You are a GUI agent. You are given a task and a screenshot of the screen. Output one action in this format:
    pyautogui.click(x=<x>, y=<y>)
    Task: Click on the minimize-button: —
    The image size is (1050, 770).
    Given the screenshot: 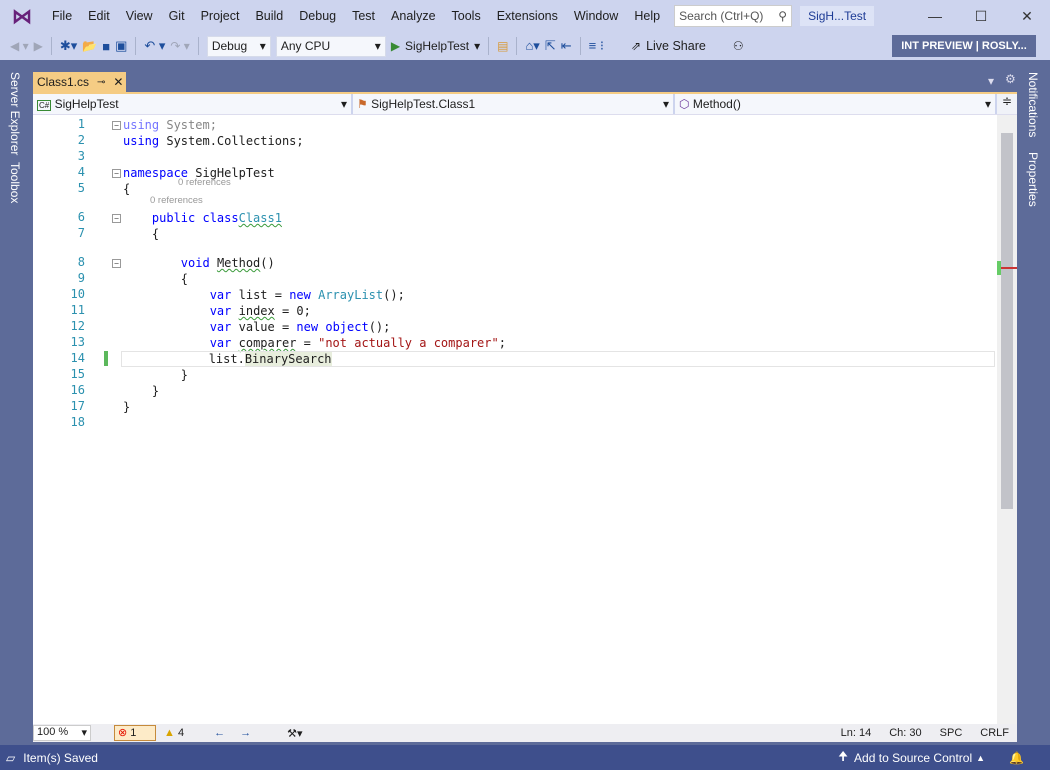 What is the action you would take?
    pyautogui.click(x=935, y=16)
    